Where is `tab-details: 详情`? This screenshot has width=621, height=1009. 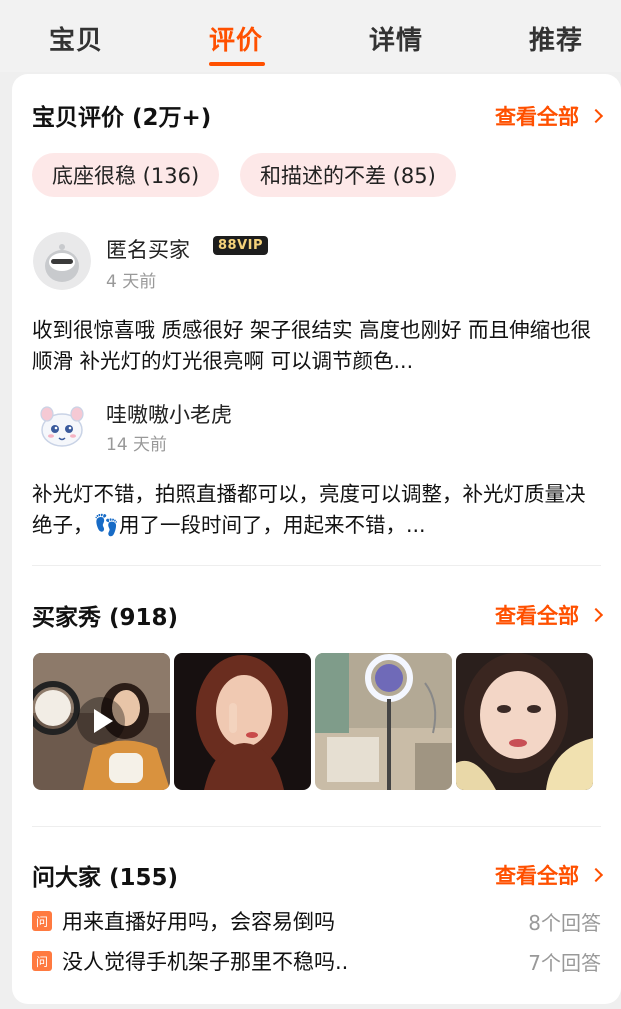 tab-details: 详情 is located at coordinates (396, 38).